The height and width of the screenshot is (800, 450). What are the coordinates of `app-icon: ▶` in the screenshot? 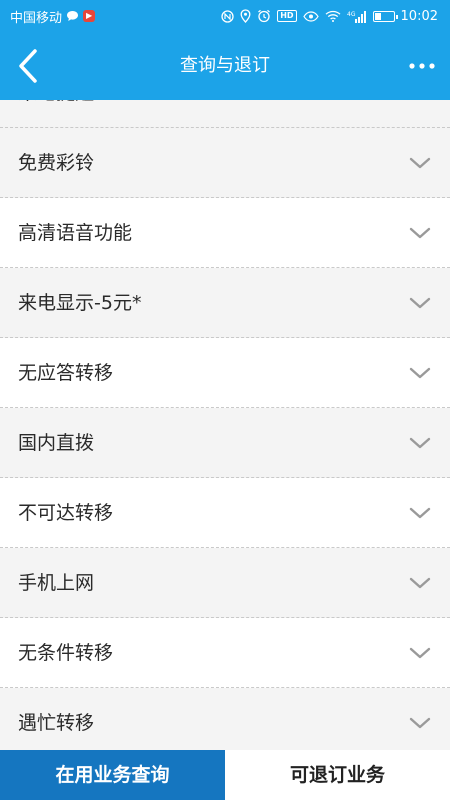 It's located at (89, 16).